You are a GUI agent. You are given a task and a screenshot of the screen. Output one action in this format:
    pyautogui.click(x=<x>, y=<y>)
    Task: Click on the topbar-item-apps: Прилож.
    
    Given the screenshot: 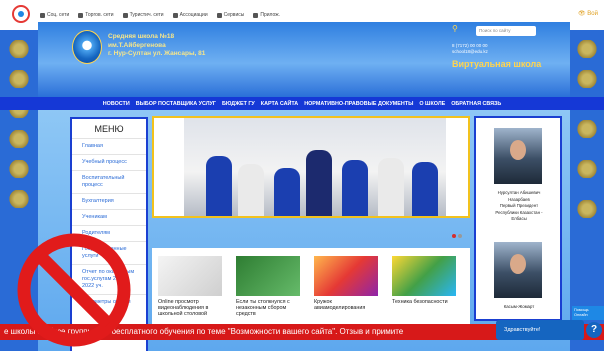 What is the action you would take?
    pyautogui.click(x=266, y=15)
    